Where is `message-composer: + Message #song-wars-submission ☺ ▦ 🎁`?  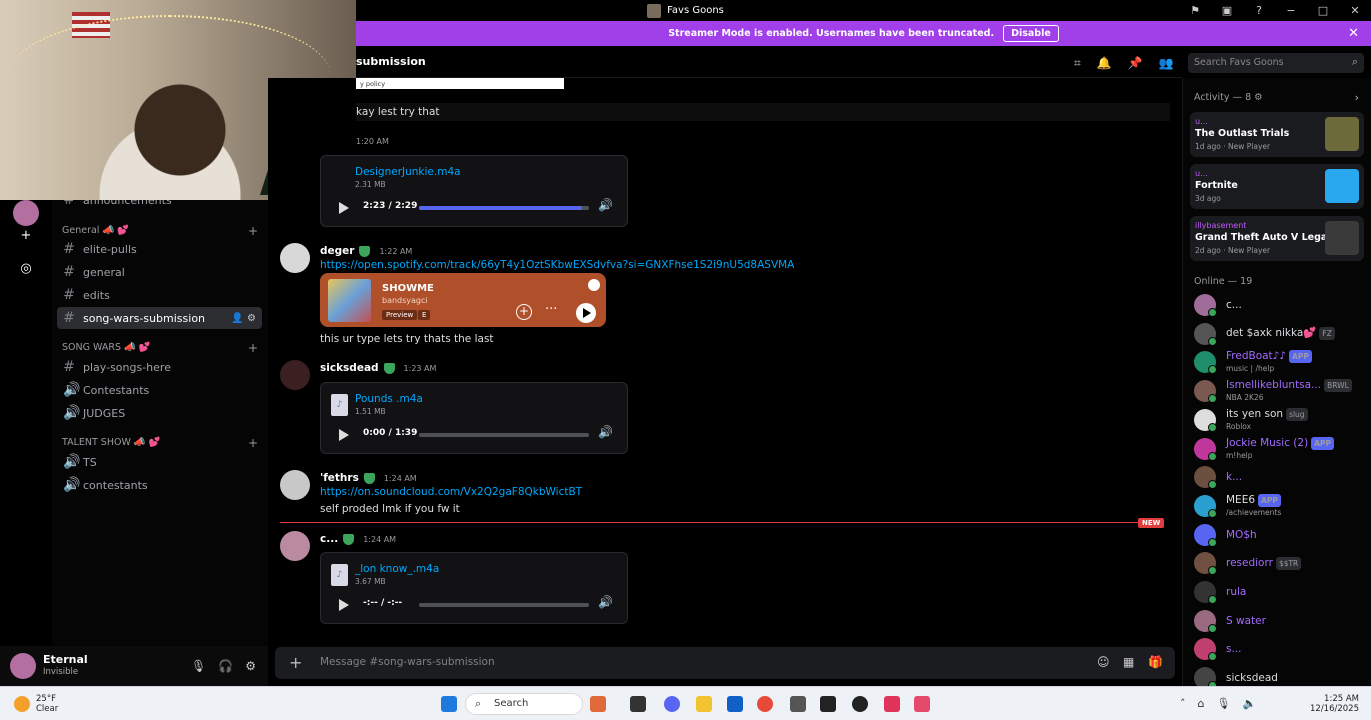 message-composer: + Message #song-wars-submission ☺ ▦ 🎁 is located at coordinates (725, 663).